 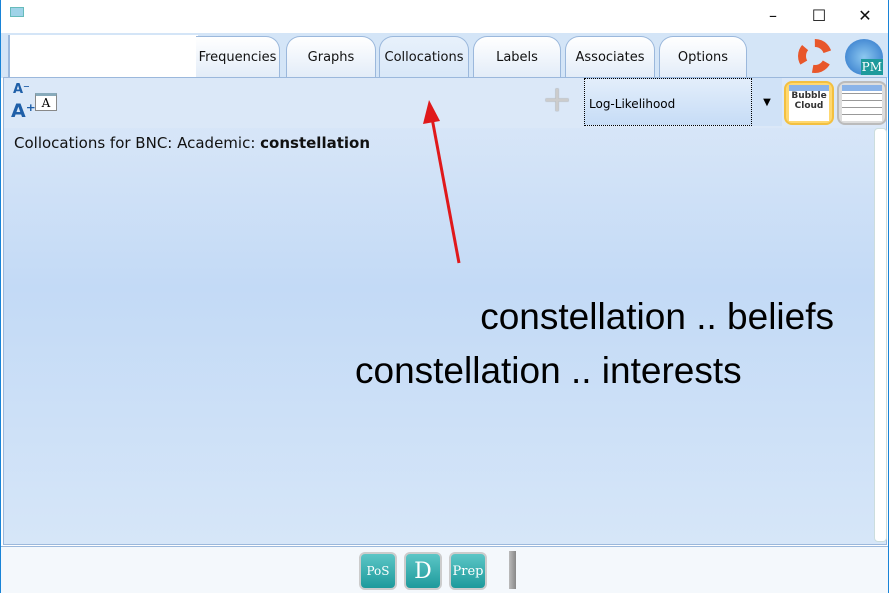 I want to click on red-arrow-annotation, so click(x=442, y=182).